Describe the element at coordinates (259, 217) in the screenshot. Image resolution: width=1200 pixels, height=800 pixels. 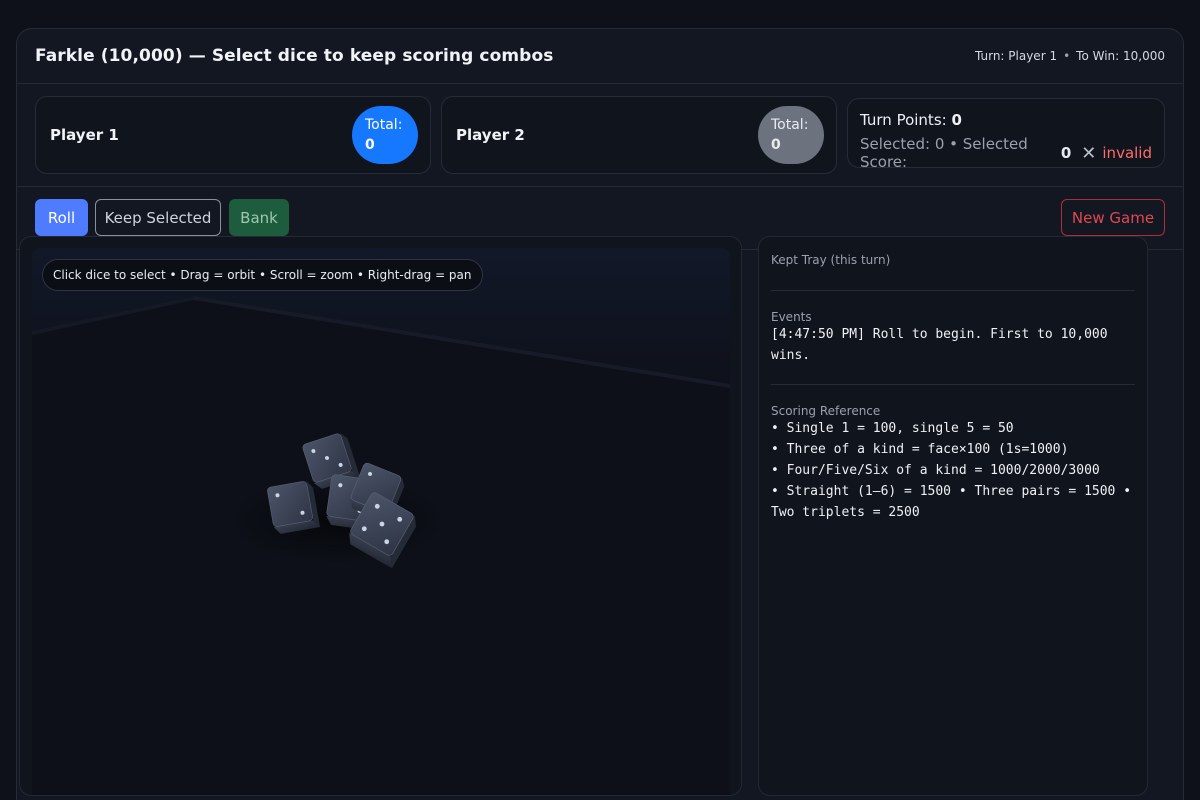
I see `bank-button: Bank` at that location.